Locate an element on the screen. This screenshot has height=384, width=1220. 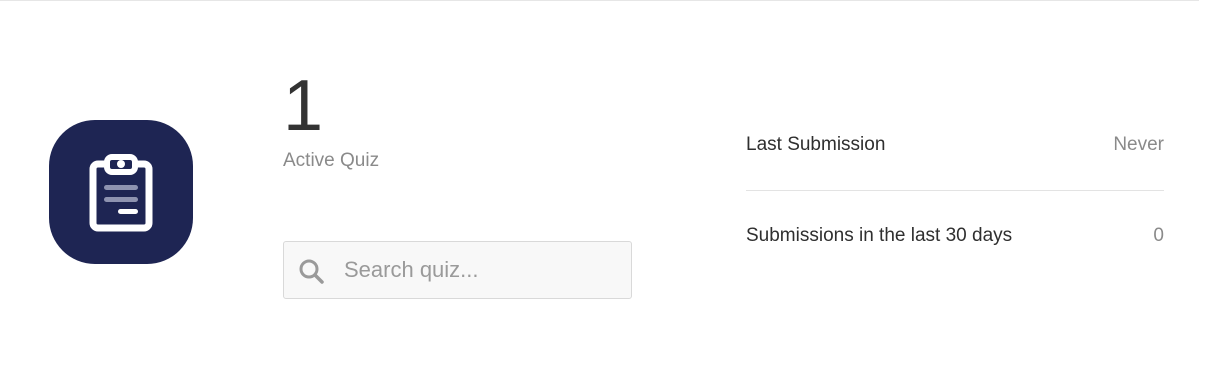
last-submission-row: Last Submission Never is located at coordinates (955, 145).